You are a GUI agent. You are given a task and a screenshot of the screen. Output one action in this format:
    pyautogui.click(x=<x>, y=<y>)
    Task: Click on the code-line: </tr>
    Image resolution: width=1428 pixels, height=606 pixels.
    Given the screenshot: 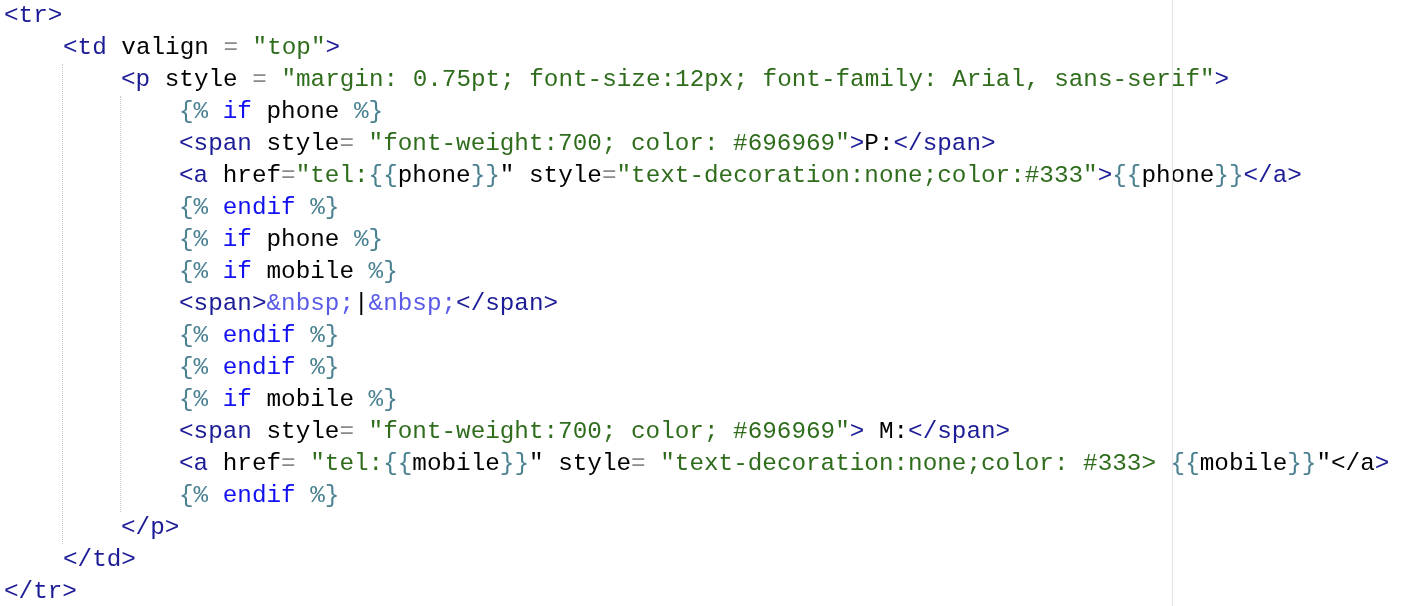 What is the action you would take?
    pyautogui.click(x=40, y=591)
    